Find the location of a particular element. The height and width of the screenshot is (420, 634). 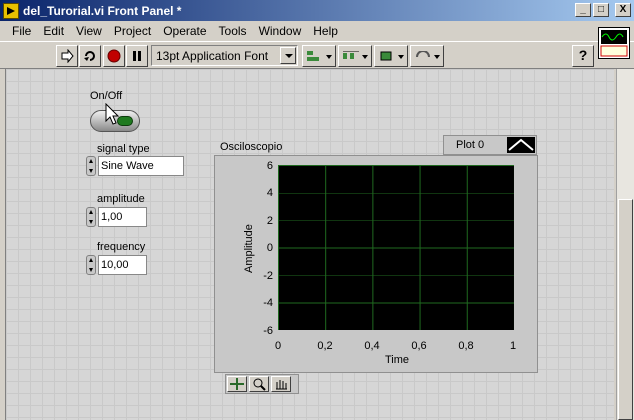

zoom-tool-button is located at coordinates (259, 384).